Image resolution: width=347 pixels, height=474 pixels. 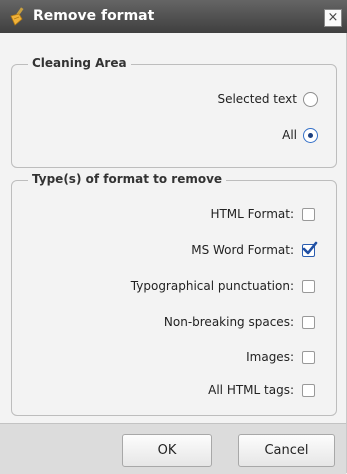 I want to click on option-all-html-tags: All HTML tags:, so click(x=272, y=390).